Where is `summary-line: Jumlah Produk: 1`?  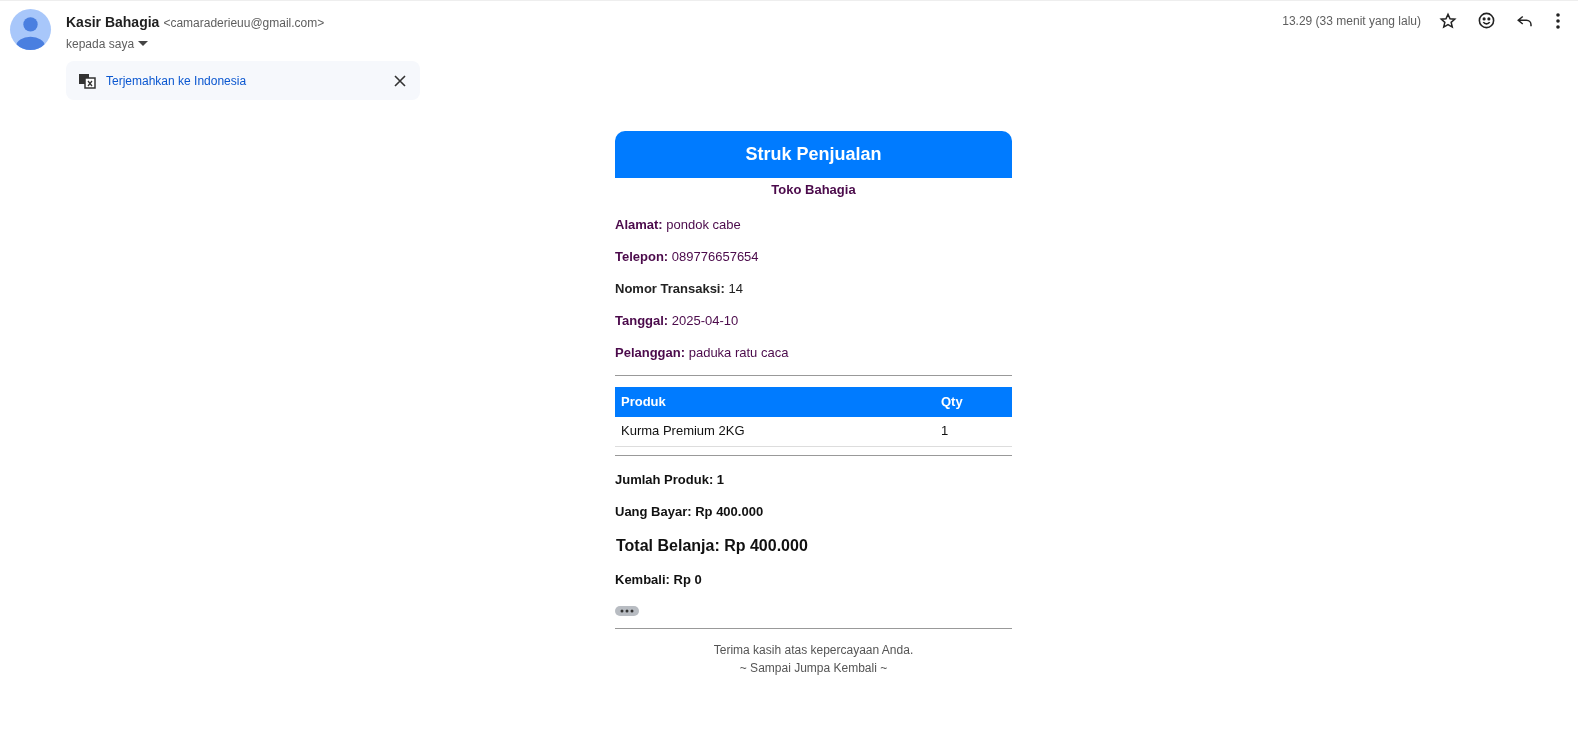
summary-line: Jumlah Produk: 1 is located at coordinates (670, 479).